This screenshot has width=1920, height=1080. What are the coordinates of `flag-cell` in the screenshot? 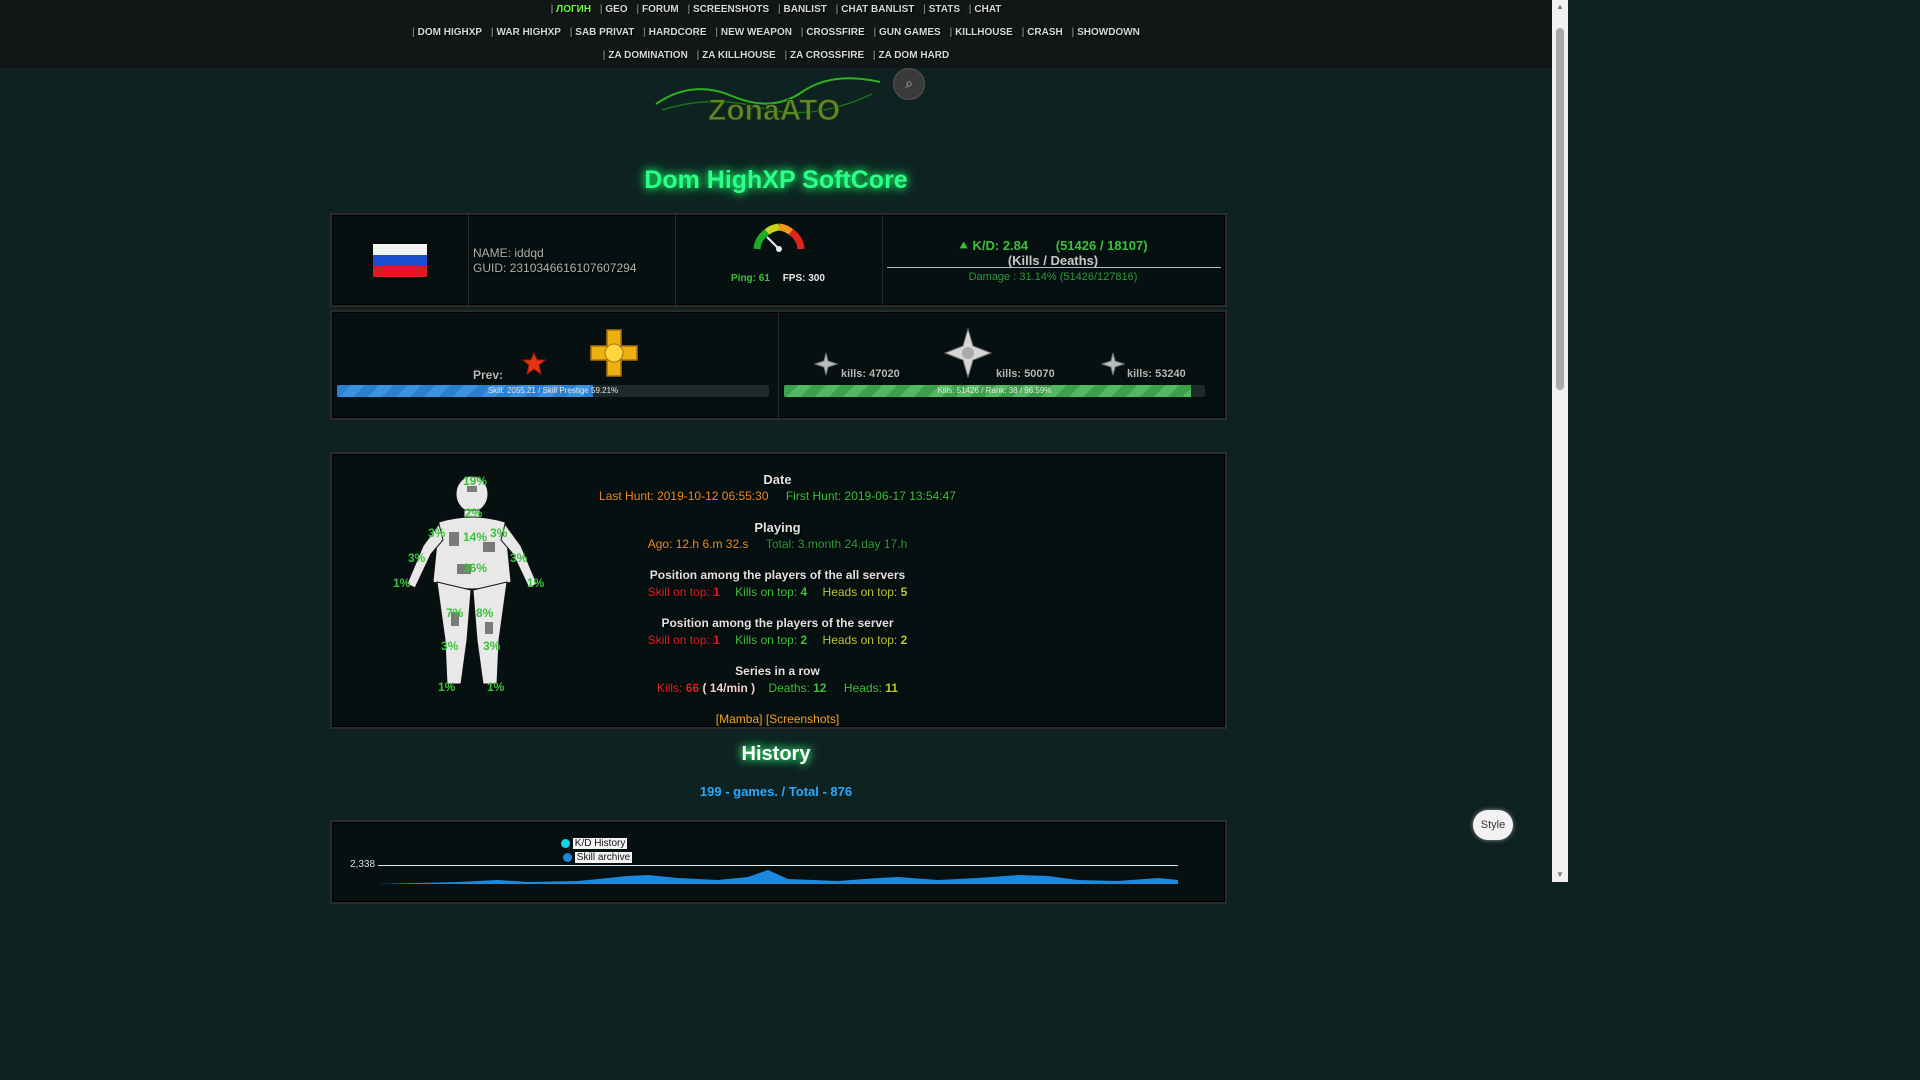 It's located at (400, 260).